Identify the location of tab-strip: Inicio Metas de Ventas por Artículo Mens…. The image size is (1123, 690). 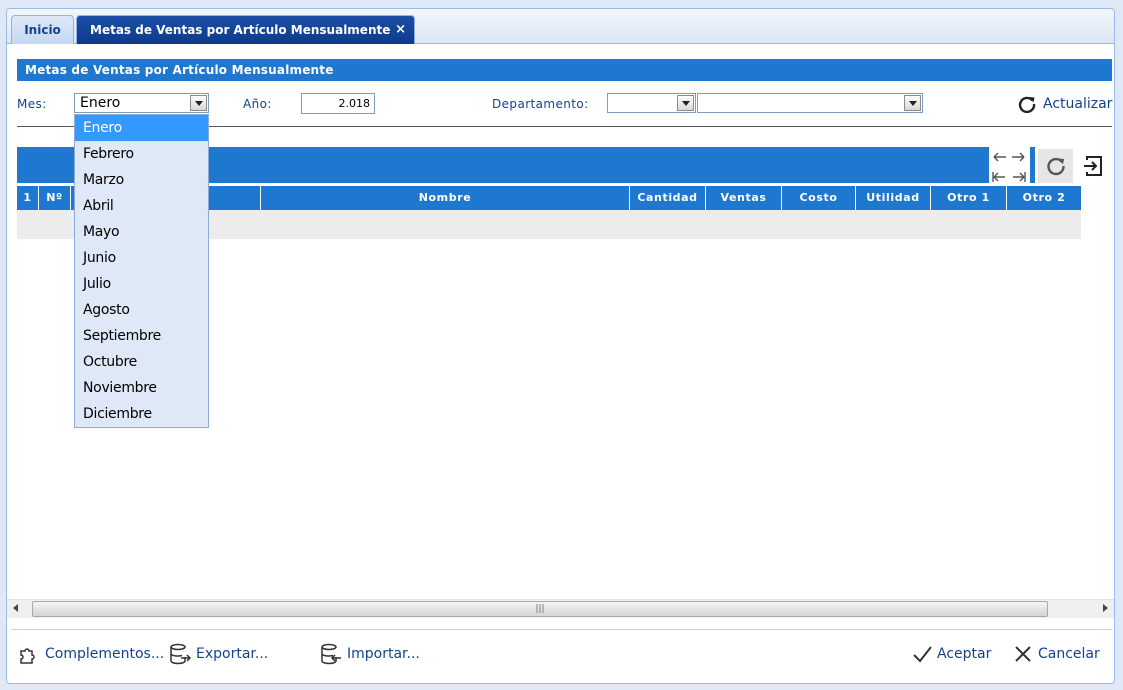
(560, 26).